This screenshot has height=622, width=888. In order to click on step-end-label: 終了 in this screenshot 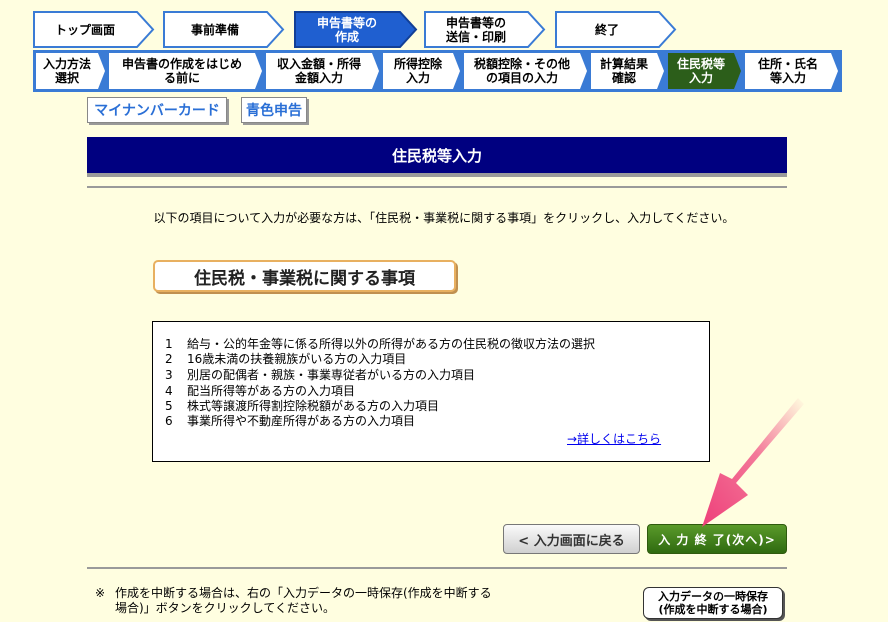, I will do `click(606, 29)`.